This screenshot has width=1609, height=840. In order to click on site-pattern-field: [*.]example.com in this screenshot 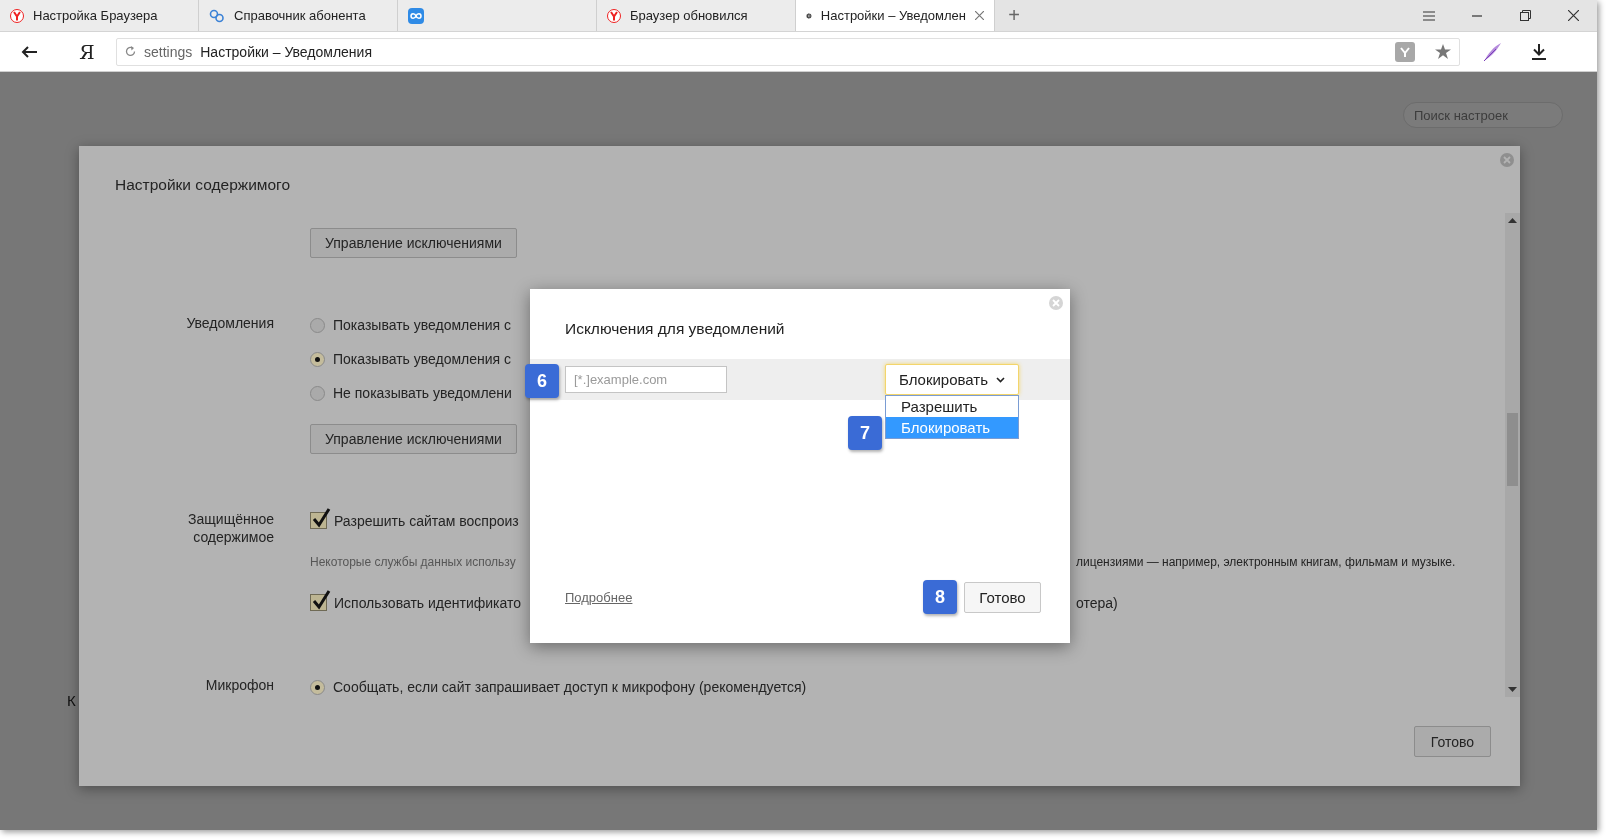, I will do `click(646, 379)`.